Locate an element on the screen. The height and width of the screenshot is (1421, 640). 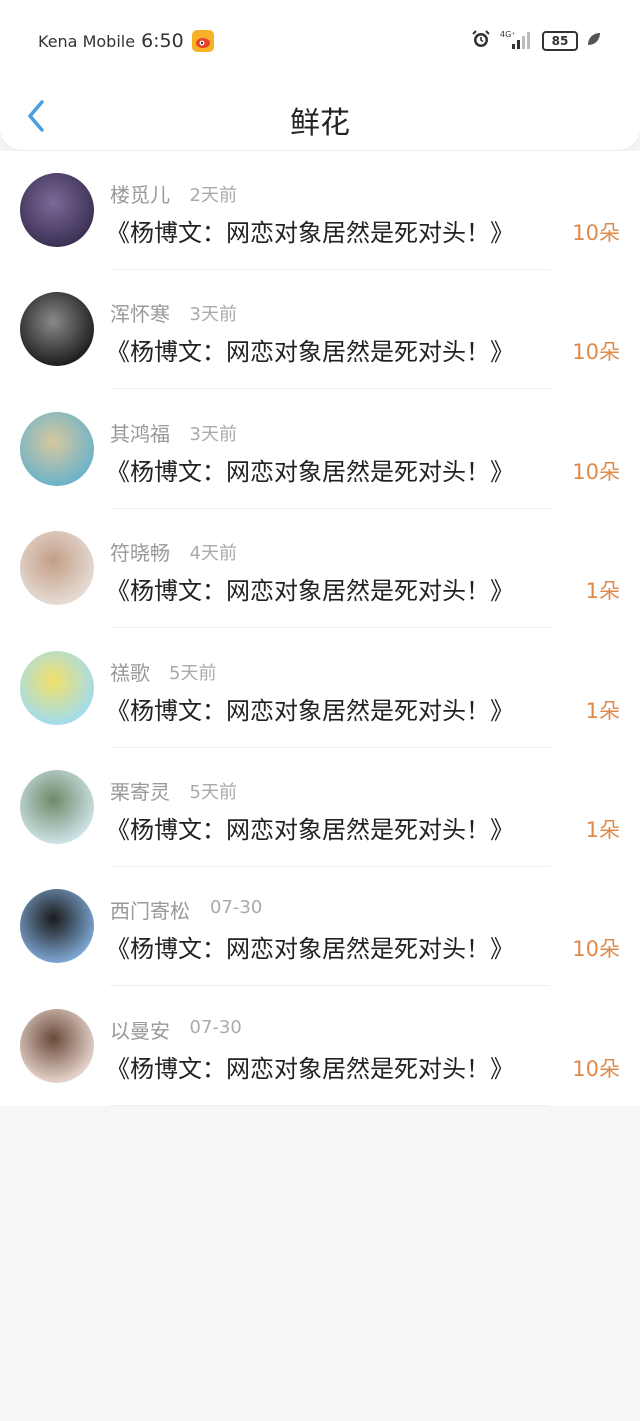
user-name: 楼觅儿 is located at coordinates (140, 193).